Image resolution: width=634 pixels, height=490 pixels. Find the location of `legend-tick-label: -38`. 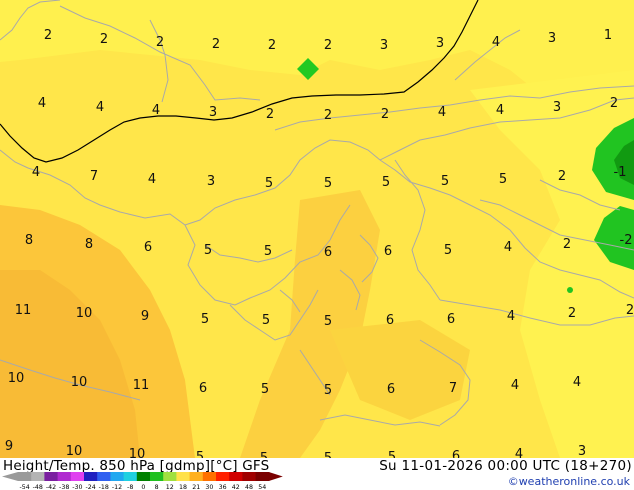

legend-tick-label: -38 is located at coordinates (64, 487).